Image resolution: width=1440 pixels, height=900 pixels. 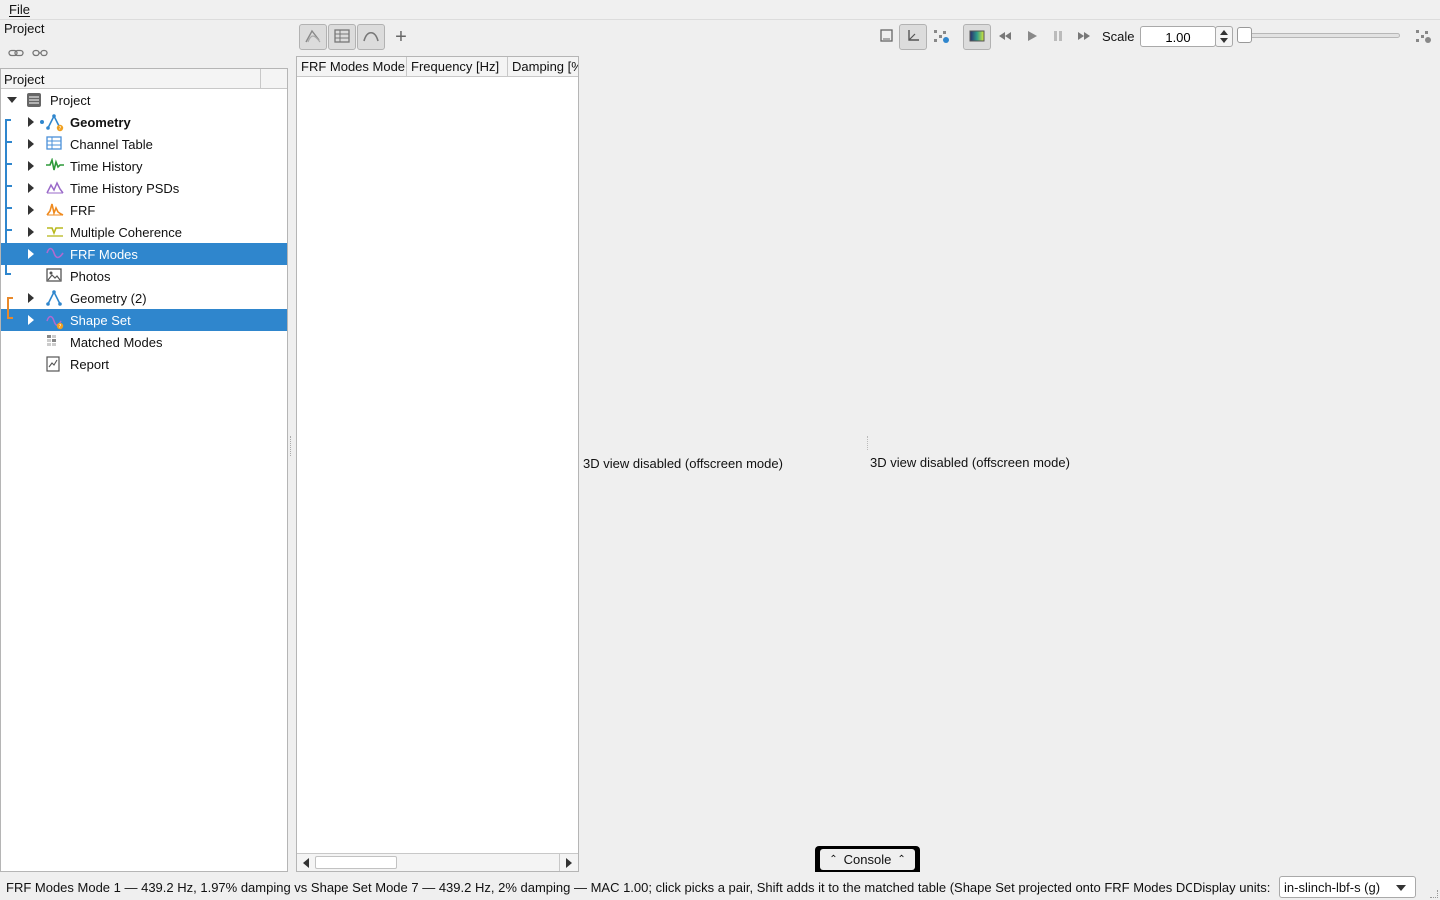 I want to click on tree-item-time-history-psds: Time History PSDs, so click(x=144, y=188).